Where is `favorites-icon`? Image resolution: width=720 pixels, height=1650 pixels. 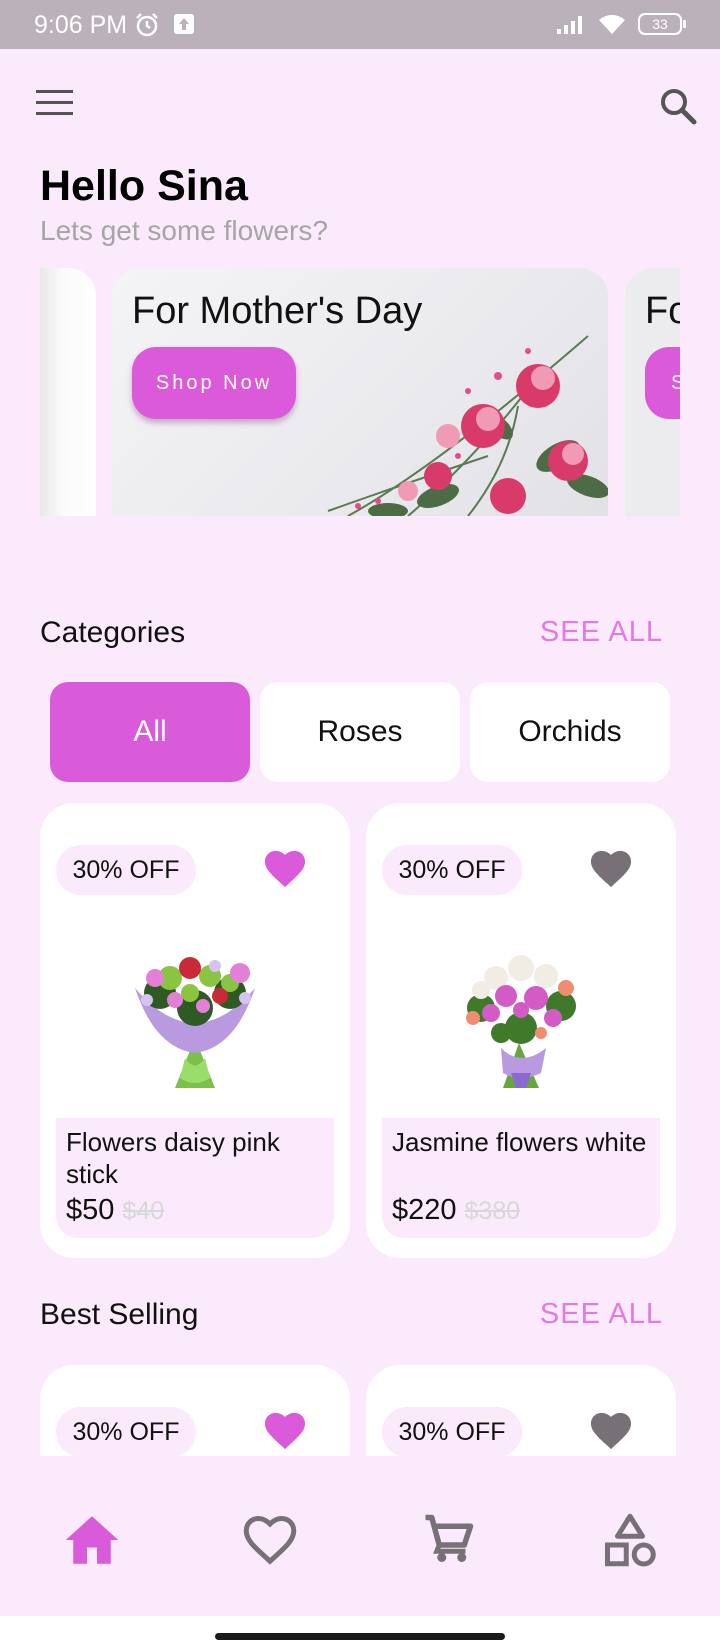 favorites-icon is located at coordinates (270, 1540).